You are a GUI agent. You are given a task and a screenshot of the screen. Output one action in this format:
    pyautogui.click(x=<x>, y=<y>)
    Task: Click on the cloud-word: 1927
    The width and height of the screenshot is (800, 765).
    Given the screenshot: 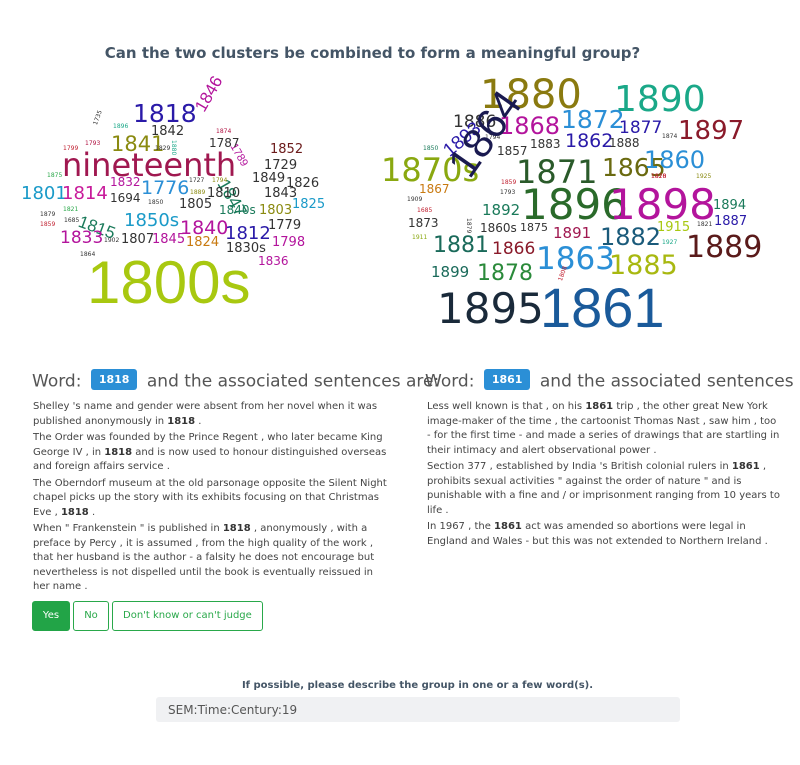 What is the action you would take?
    pyautogui.click(x=670, y=242)
    